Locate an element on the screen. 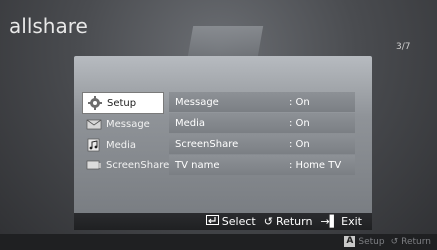 The image size is (437, 250). settings-row-media: Media : On is located at coordinates (262, 123).